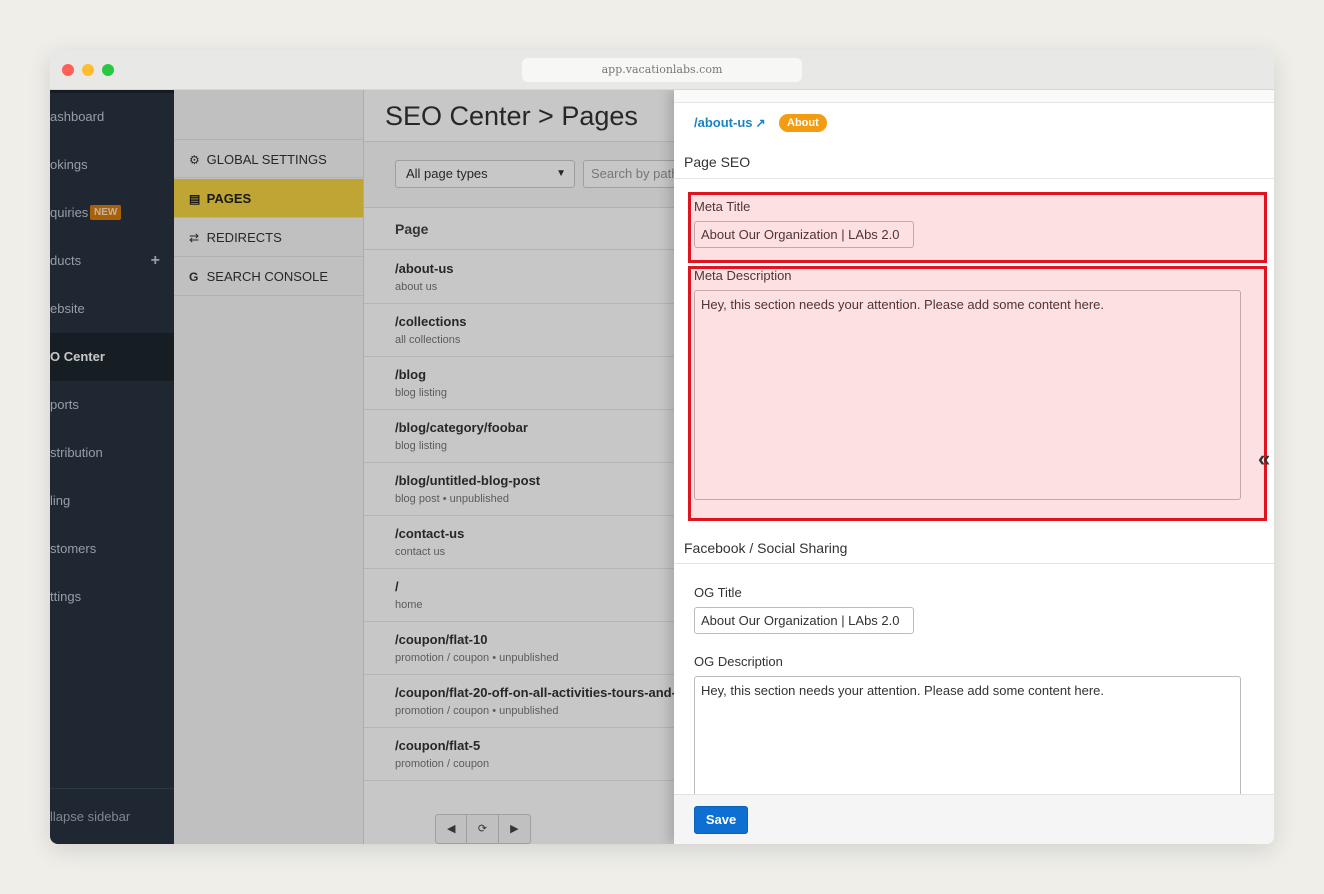  Describe the element at coordinates (974, 819) in the screenshot. I see `drawer-footer: Save` at that location.